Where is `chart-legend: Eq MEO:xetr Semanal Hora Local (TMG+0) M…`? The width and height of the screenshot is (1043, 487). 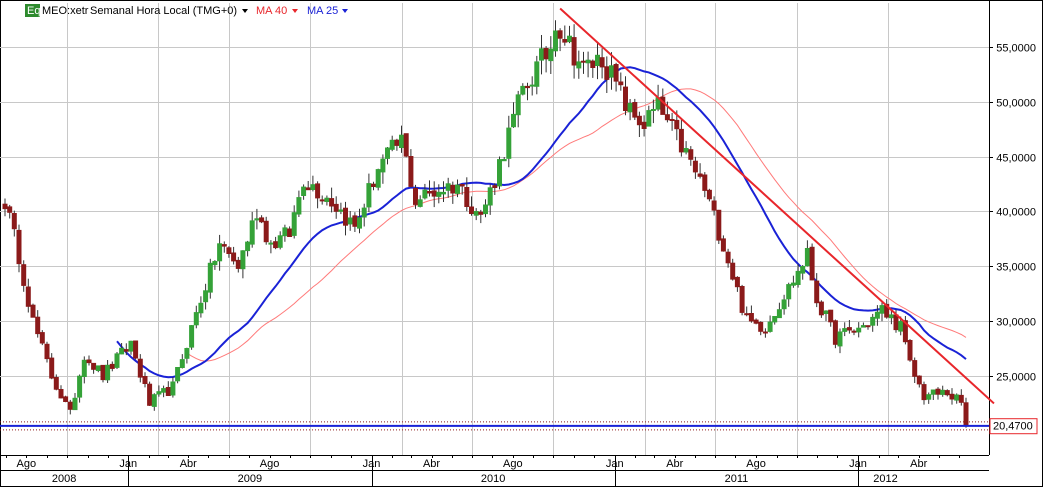
chart-legend: Eq MEO:xetr Semanal Hora Local (TMG+0) M… is located at coordinates (186, 10).